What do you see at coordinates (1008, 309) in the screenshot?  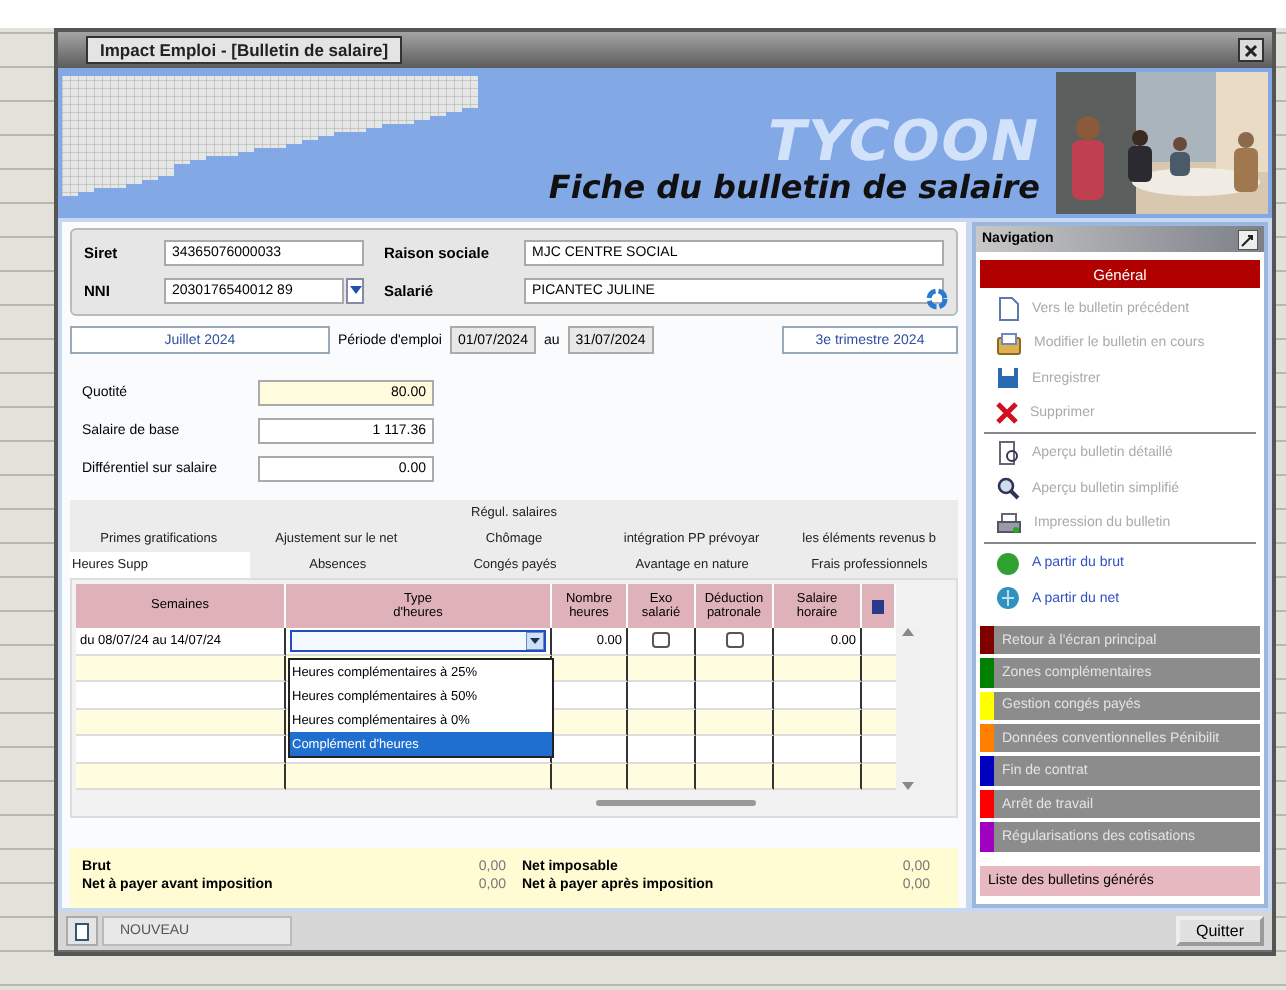 I see `document-icon` at bounding box center [1008, 309].